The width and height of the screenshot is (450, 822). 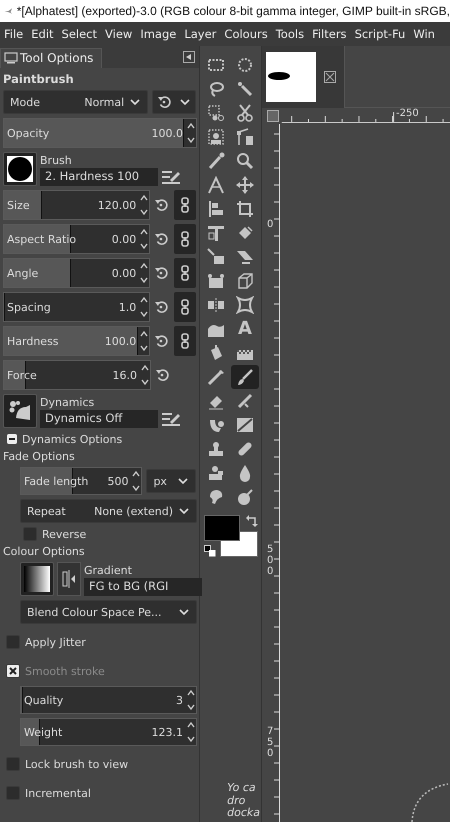 What do you see at coordinates (407, 113) in the screenshot?
I see `ruler-label: -250` at bounding box center [407, 113].